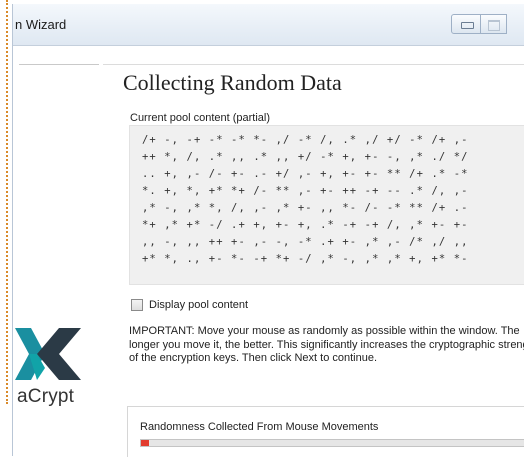 This screenshot has height=457, width=524. Describe the element at coordinates (137, 305) in the screenshot. I see `display-pool-checkbox` at that location.